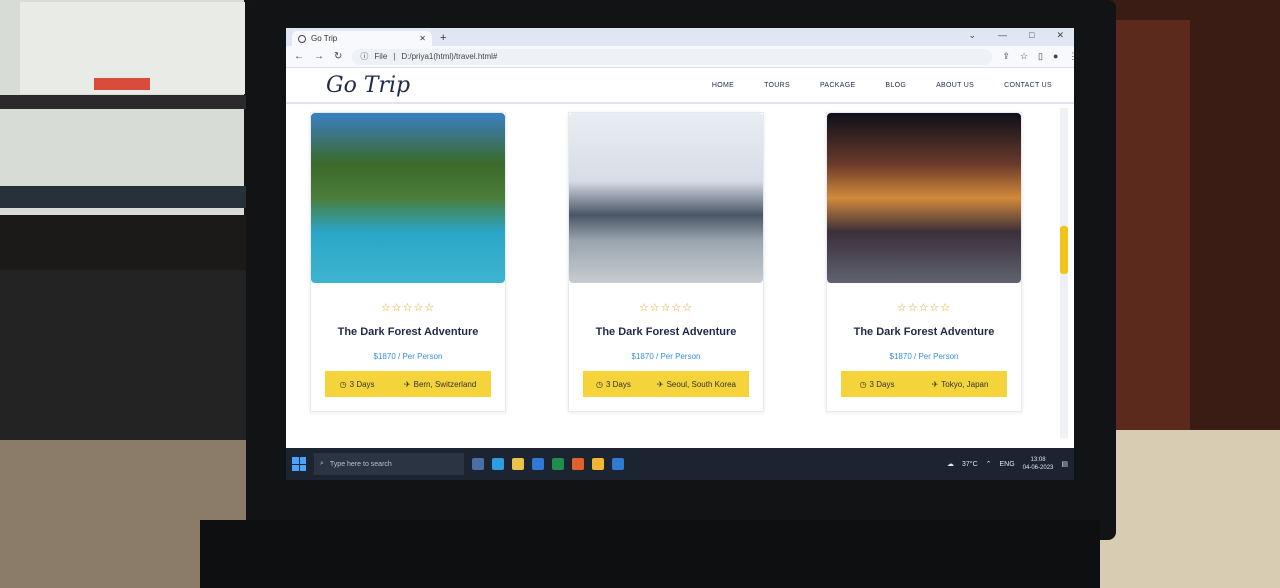 The height and width of the screenshot is (588, 1280). What do you see at coordinates (408, 198) in the screenshot?
I see `bern-photo` at bounding box center [408, 198].